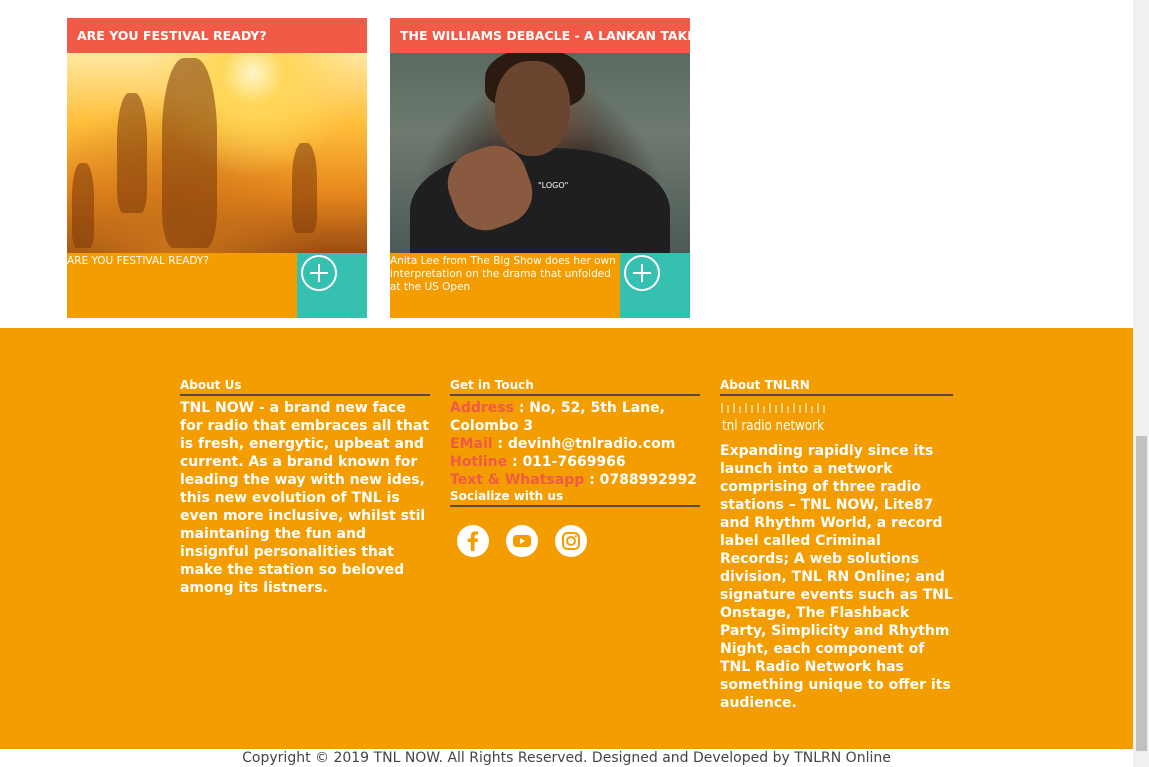 The width and height of the screenshot is (1149, 767). I want to click on about-heading: About Us, so click(305, 387).